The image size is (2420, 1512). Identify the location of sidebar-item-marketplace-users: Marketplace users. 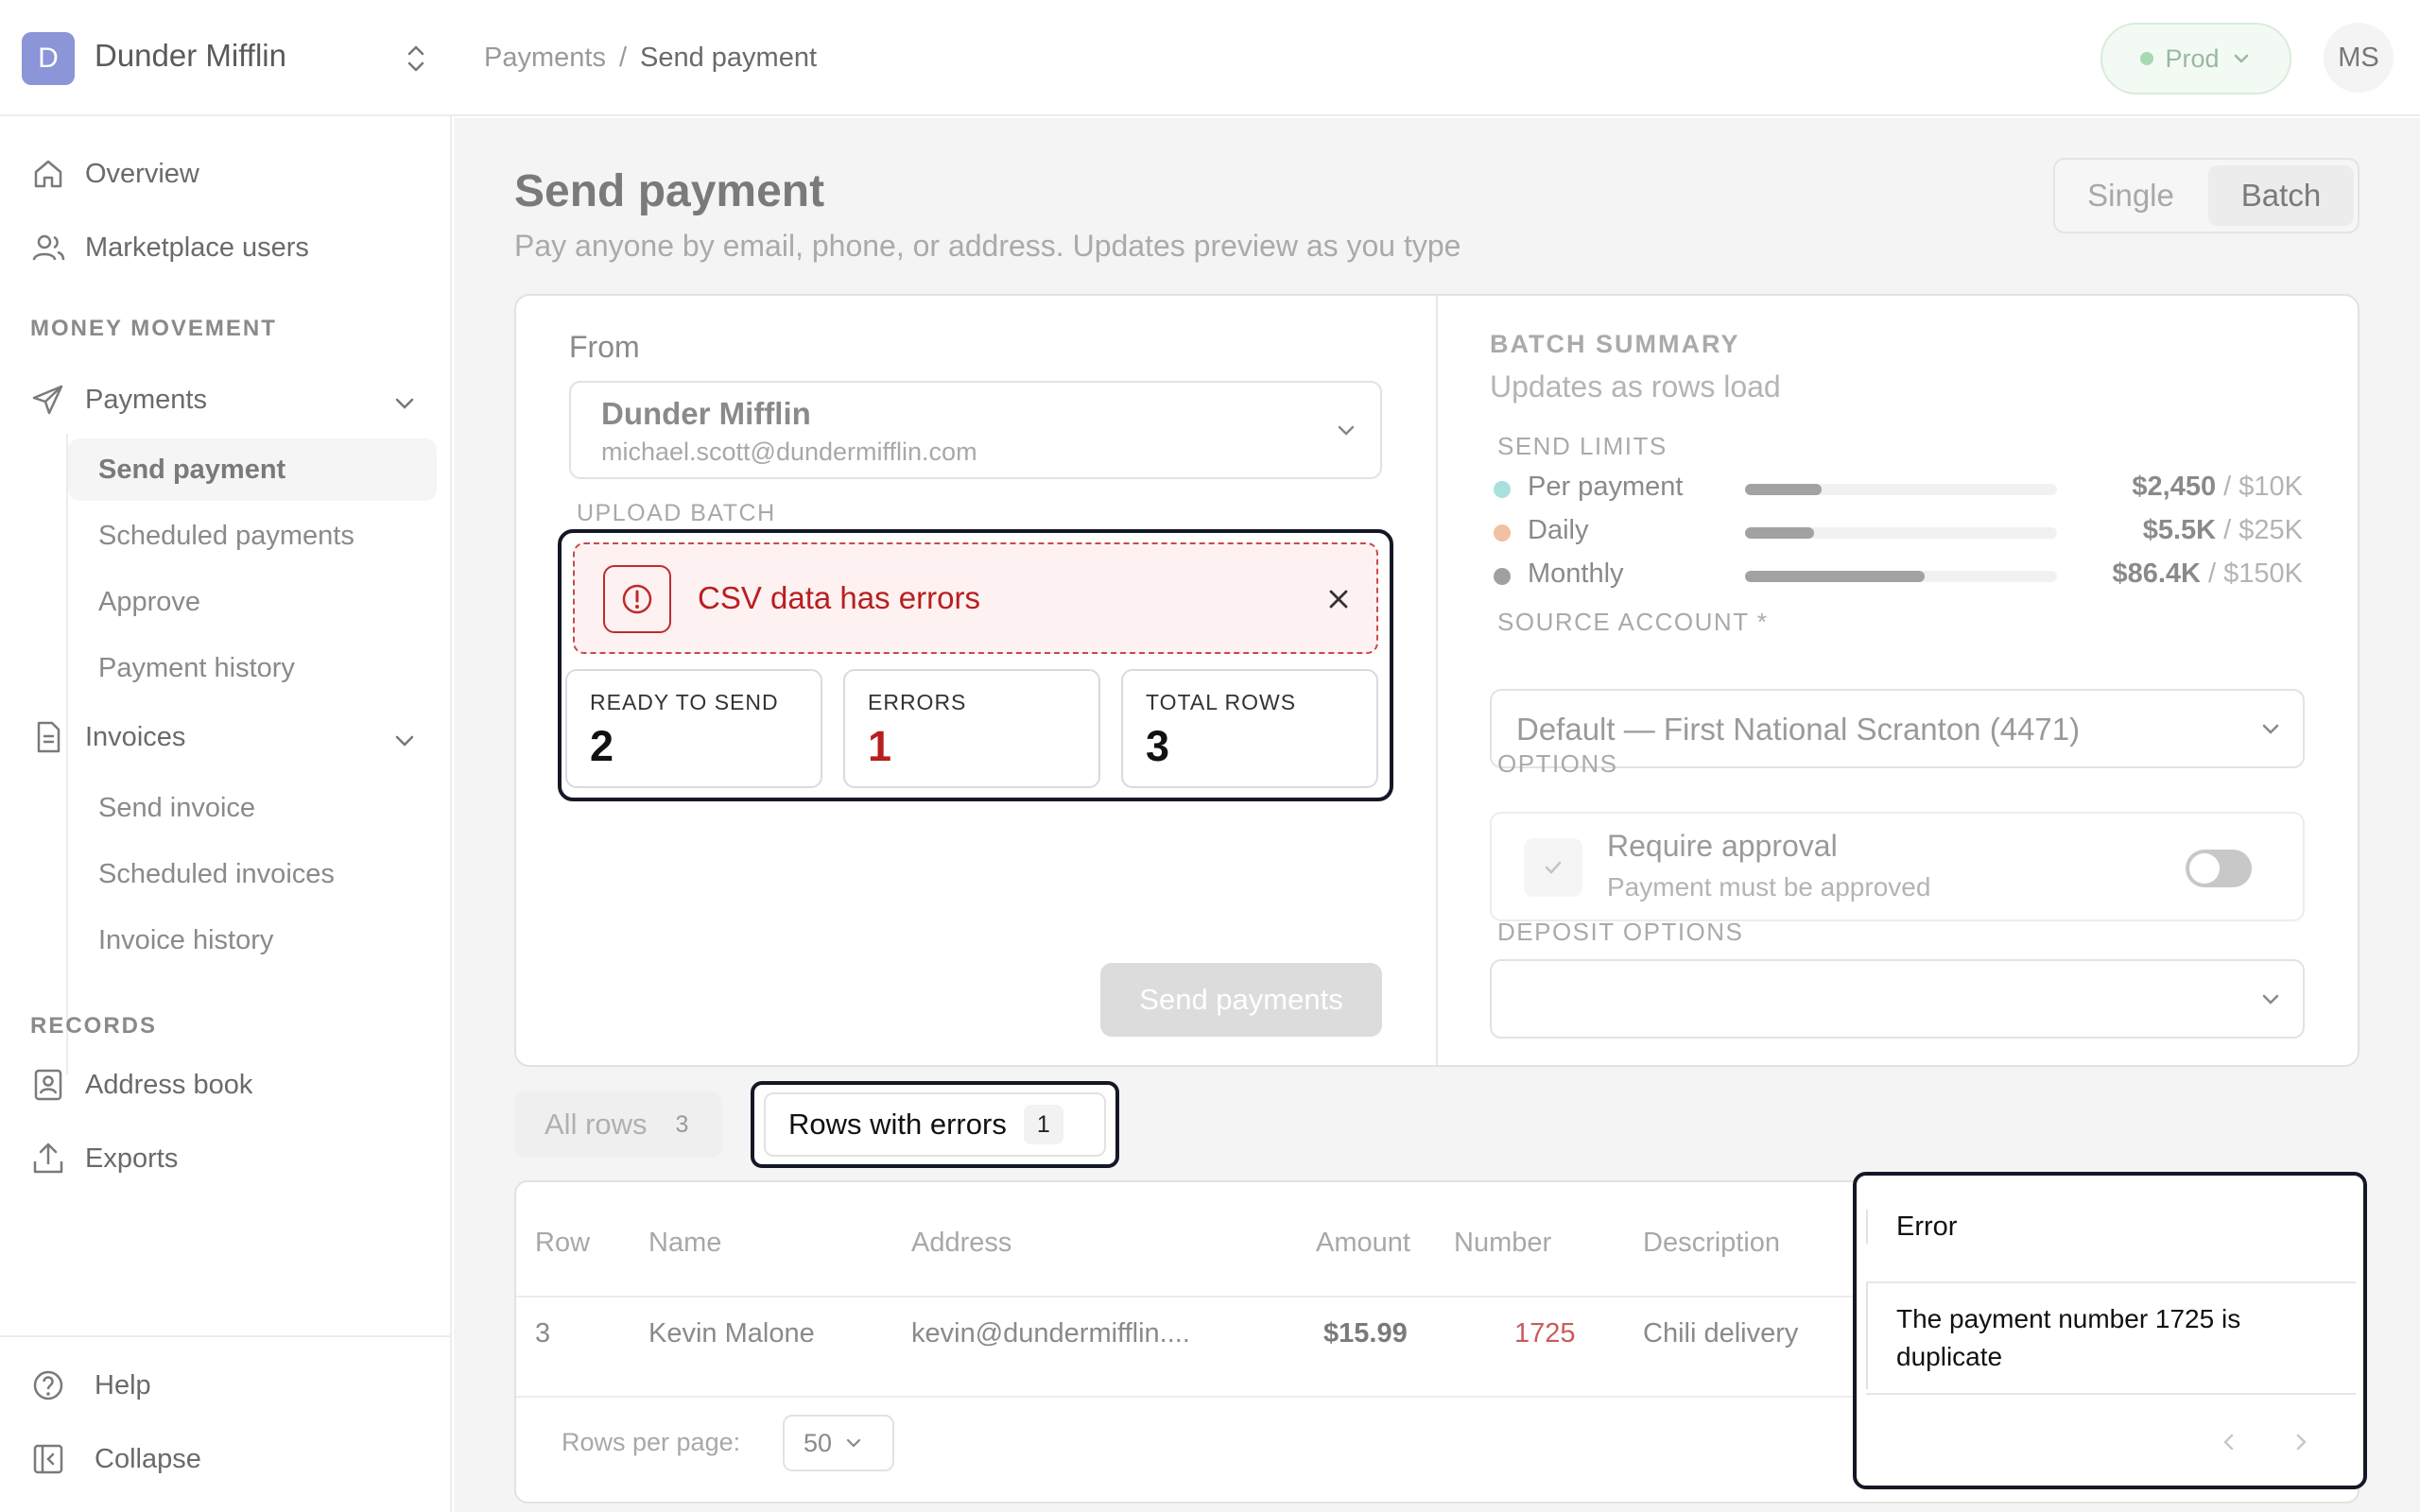
(169, 248).